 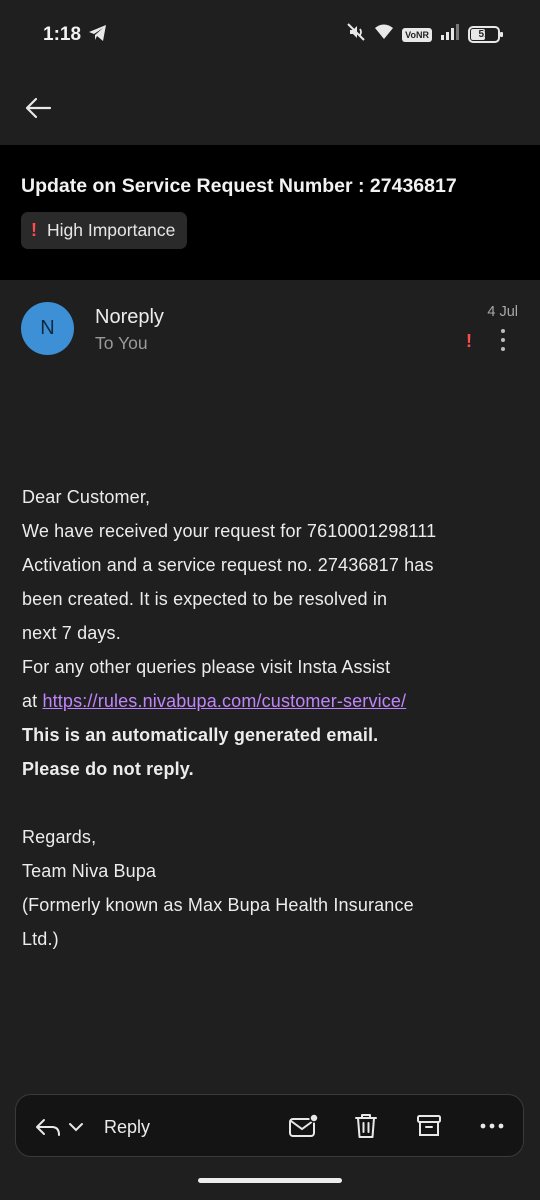 What do you see at coordinates (417, 34) in the screenshot?
I see `vonr-icon: VoNR` at bounding box center [417, 34].